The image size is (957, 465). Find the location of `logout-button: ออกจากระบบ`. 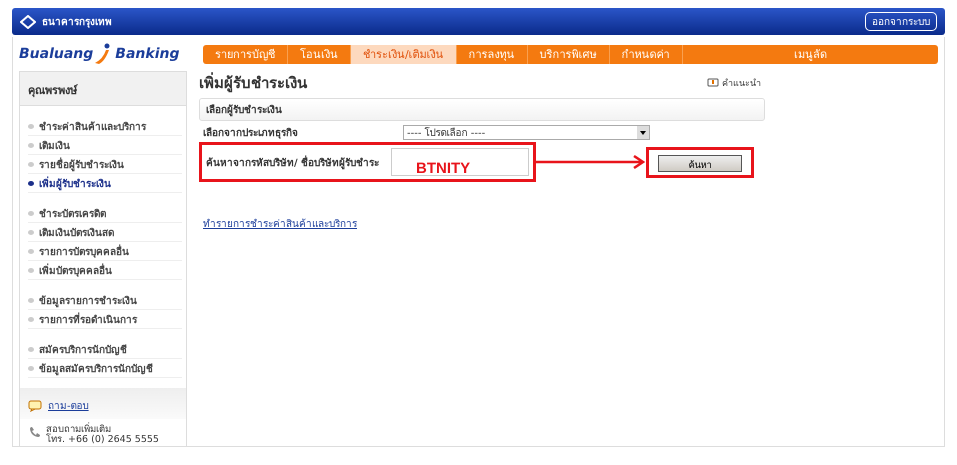

logout-button: ออกจากระบบ is located at coordinates (901, 21).